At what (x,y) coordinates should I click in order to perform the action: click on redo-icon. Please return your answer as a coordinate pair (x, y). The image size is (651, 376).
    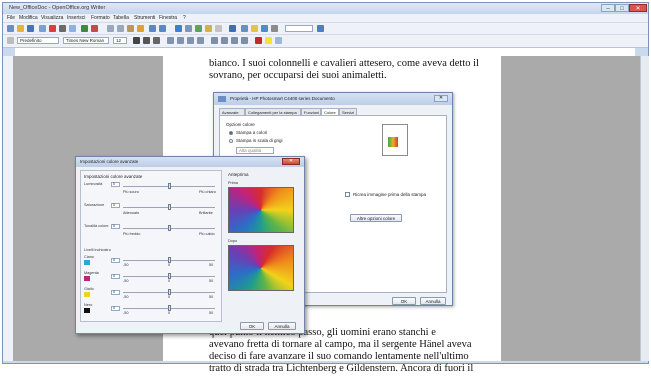
    Looking at the image, I should click on (162, 28).